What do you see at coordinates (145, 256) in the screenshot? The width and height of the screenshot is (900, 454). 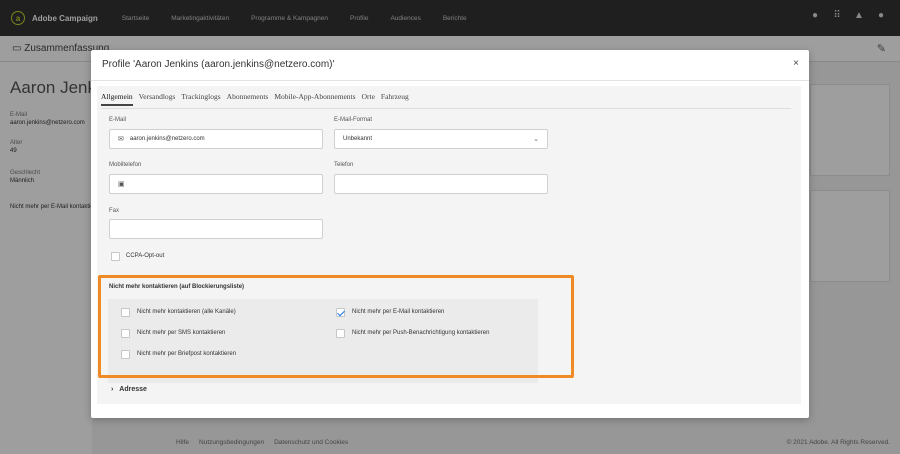 I see `ccpa-optout-label: CCPA-Opt-out` at bounding box center [145, 256].